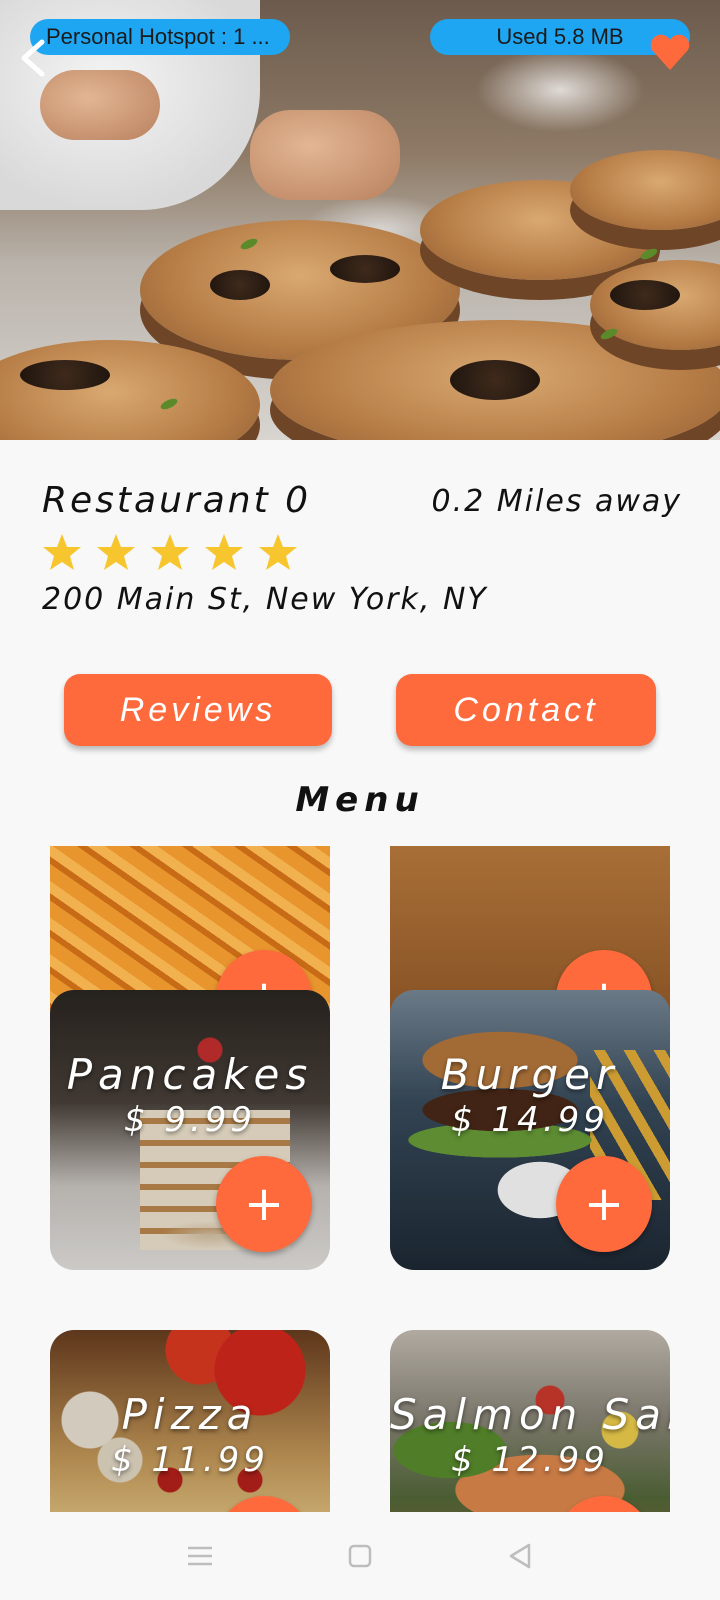 The width and height of the screenshot is (720, 1600). I want to click on system-nav-bar, so click(360, 1556).